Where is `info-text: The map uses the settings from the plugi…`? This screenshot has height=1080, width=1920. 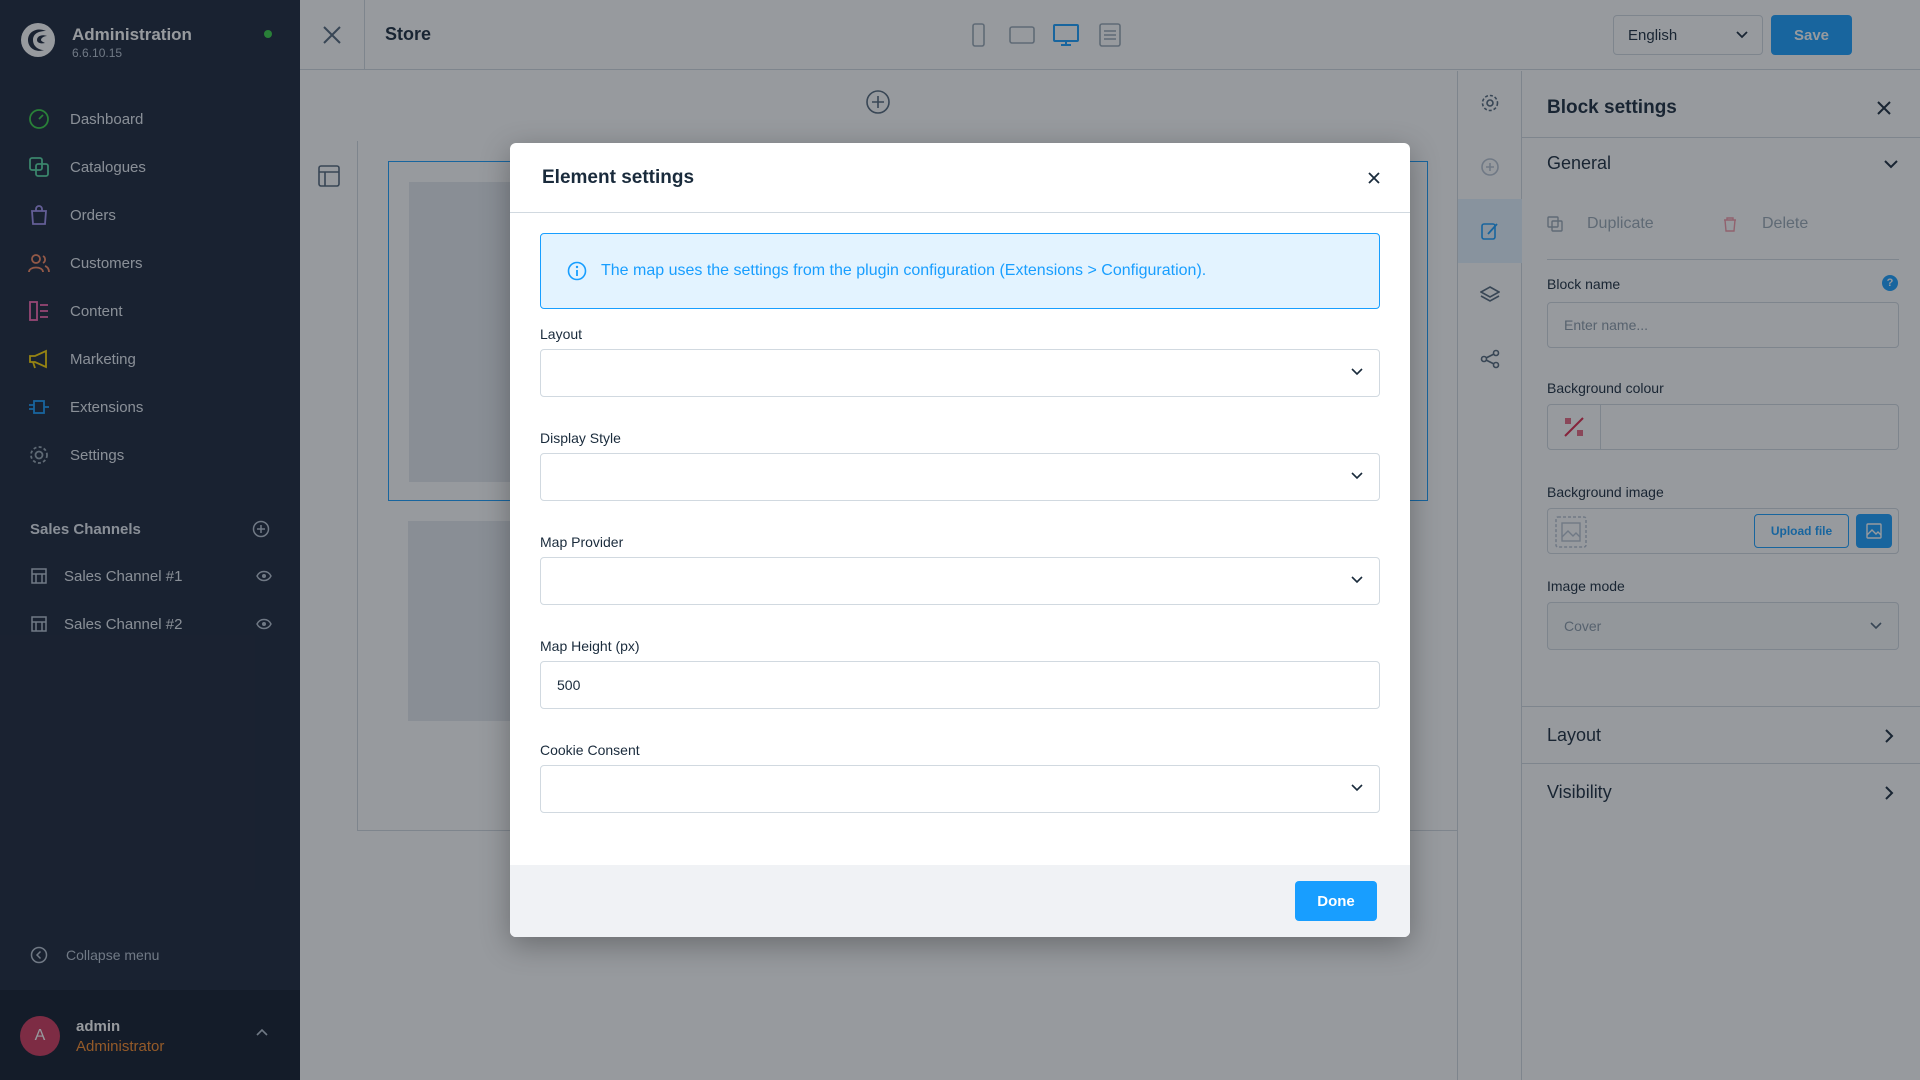
info-text: The map uses the settings from the plugi… is located at coordinates (904, 270).